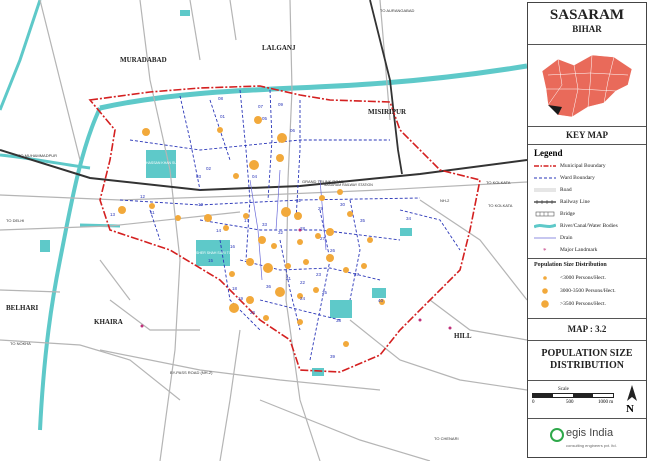 The width and height of the screenshot is (650, 461). I want to click on landmark-icon: *, so click(545, 250).